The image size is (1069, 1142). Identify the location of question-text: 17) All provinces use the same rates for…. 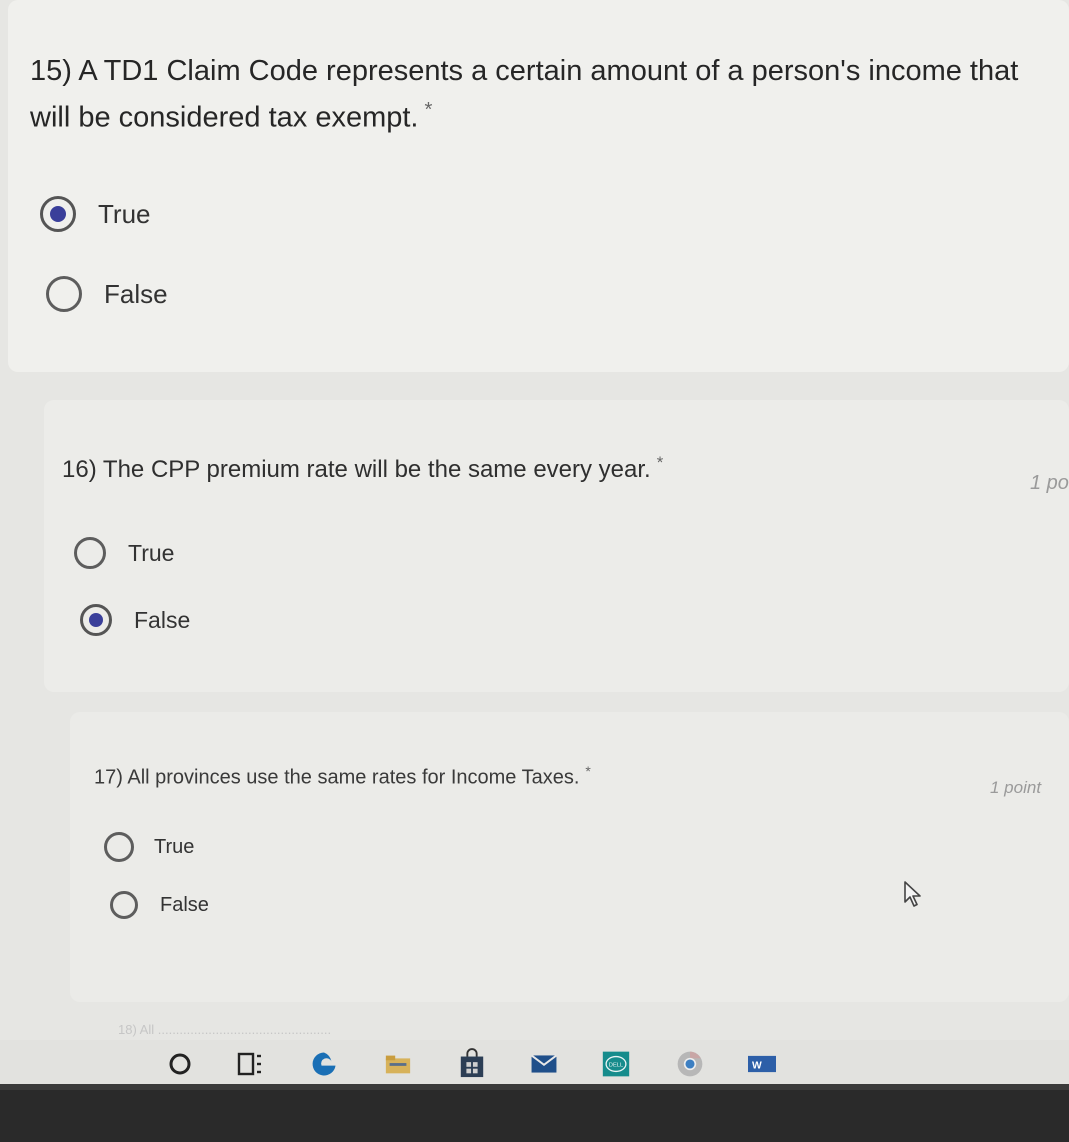
(337, 777).